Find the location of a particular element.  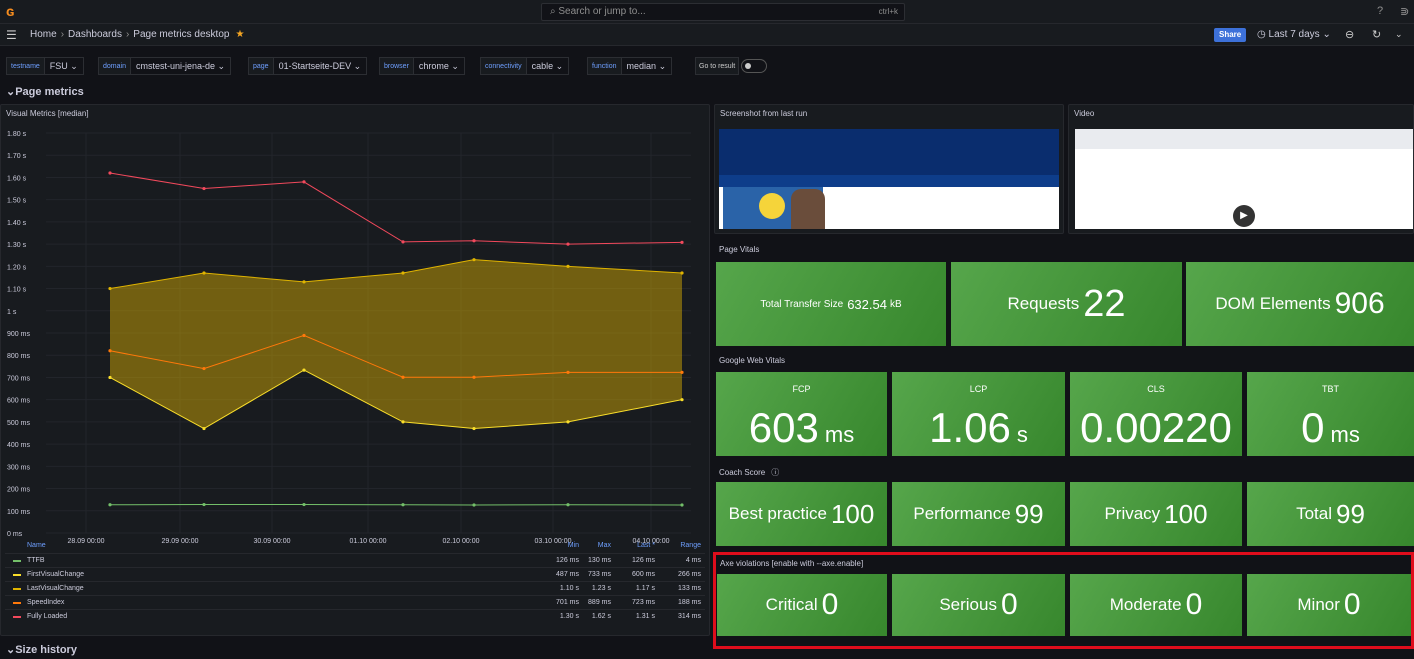

refresh-interval-chevron-icon: ⌄ is located at coordinates (1399, 34).